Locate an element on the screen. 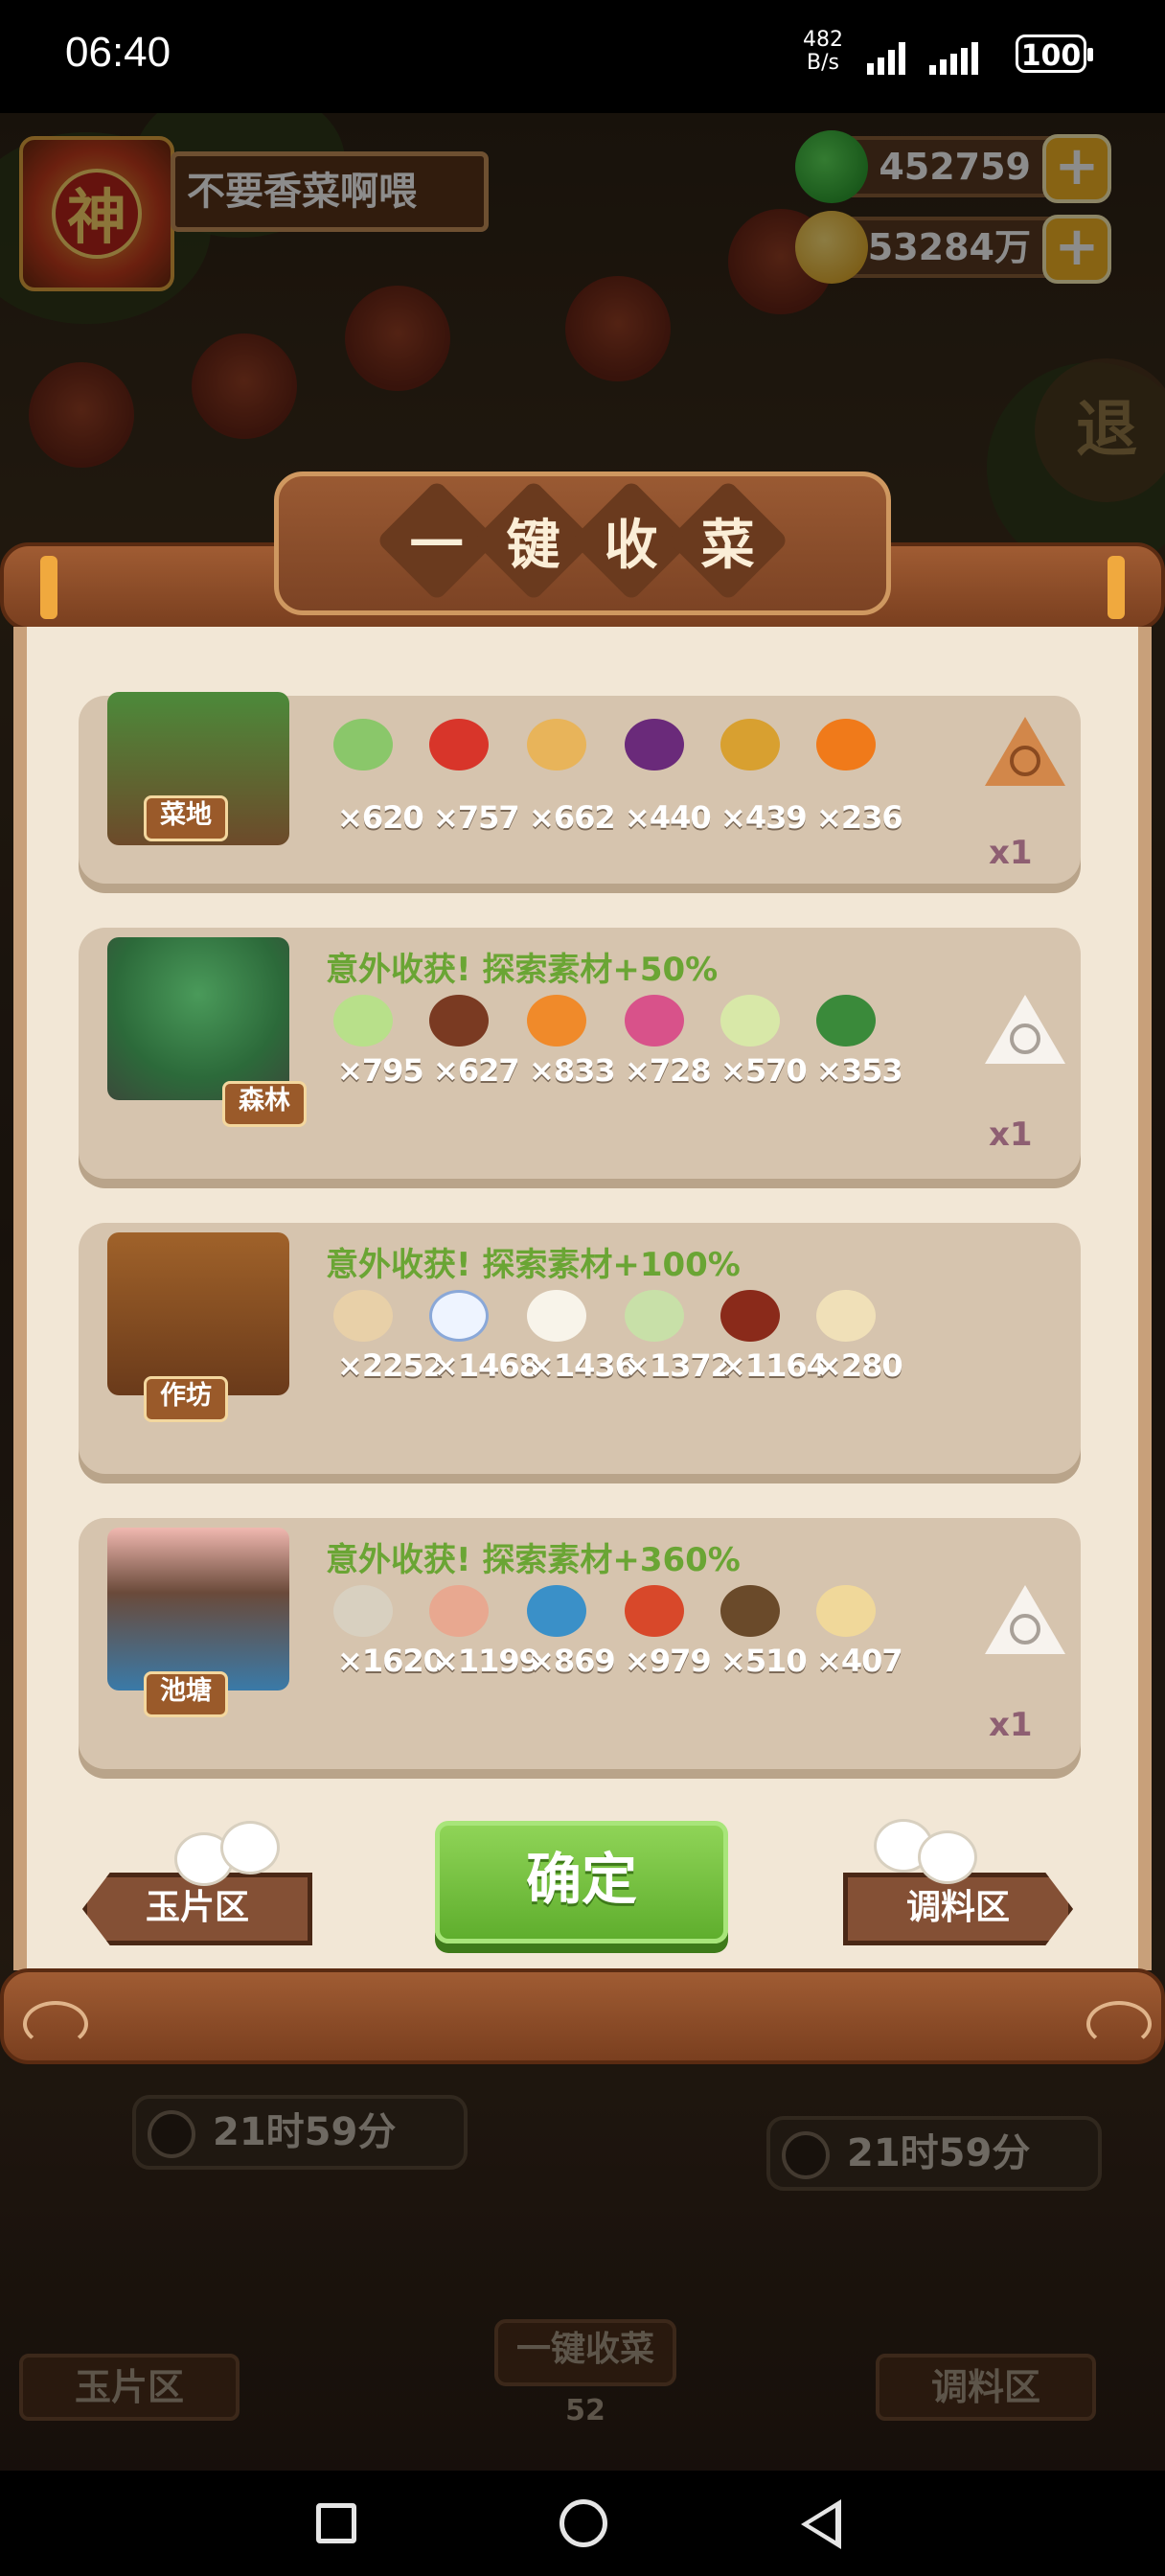 The image size is (1165, 2576). net-speed: 482 B/s is located at coordinates (823, 51).